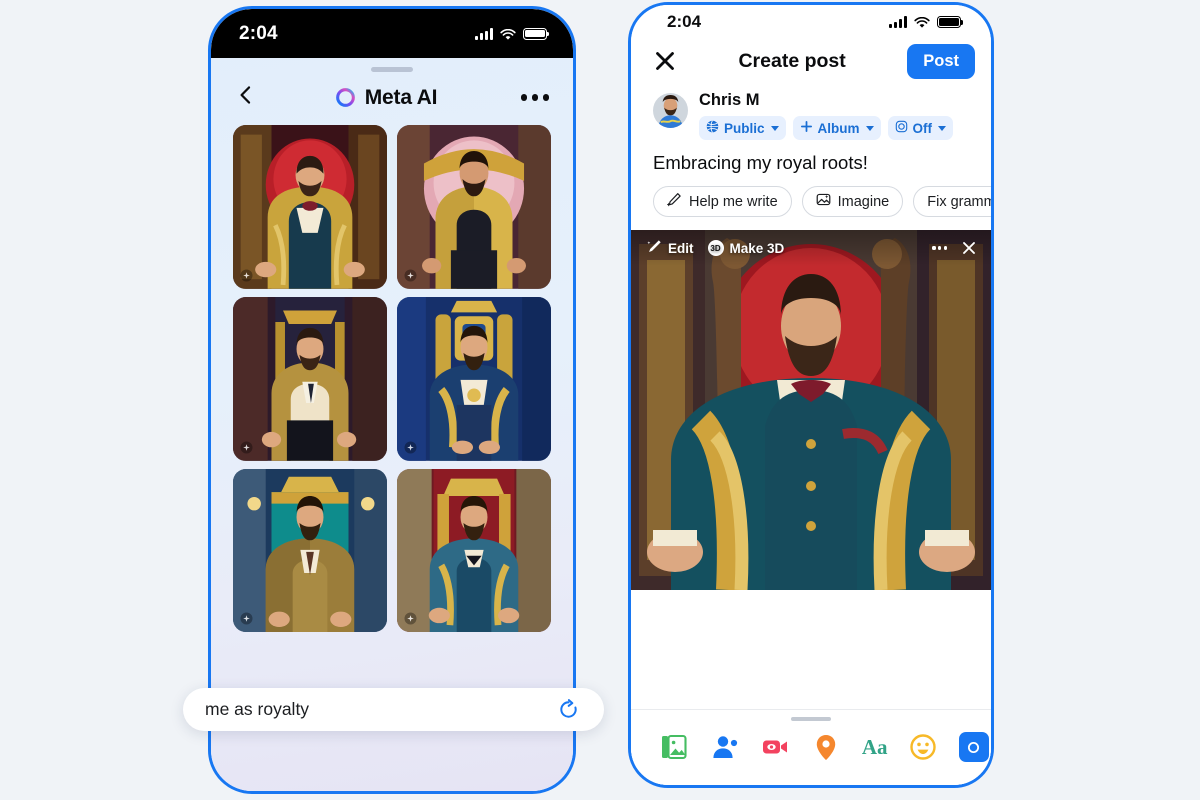 Image resolution: width=1200 pixels, height=800 pixels. What do you see at coordinates (654, 248) in the screenshot?
I see `magic-wand-icon` at bounding box center [654, 248].